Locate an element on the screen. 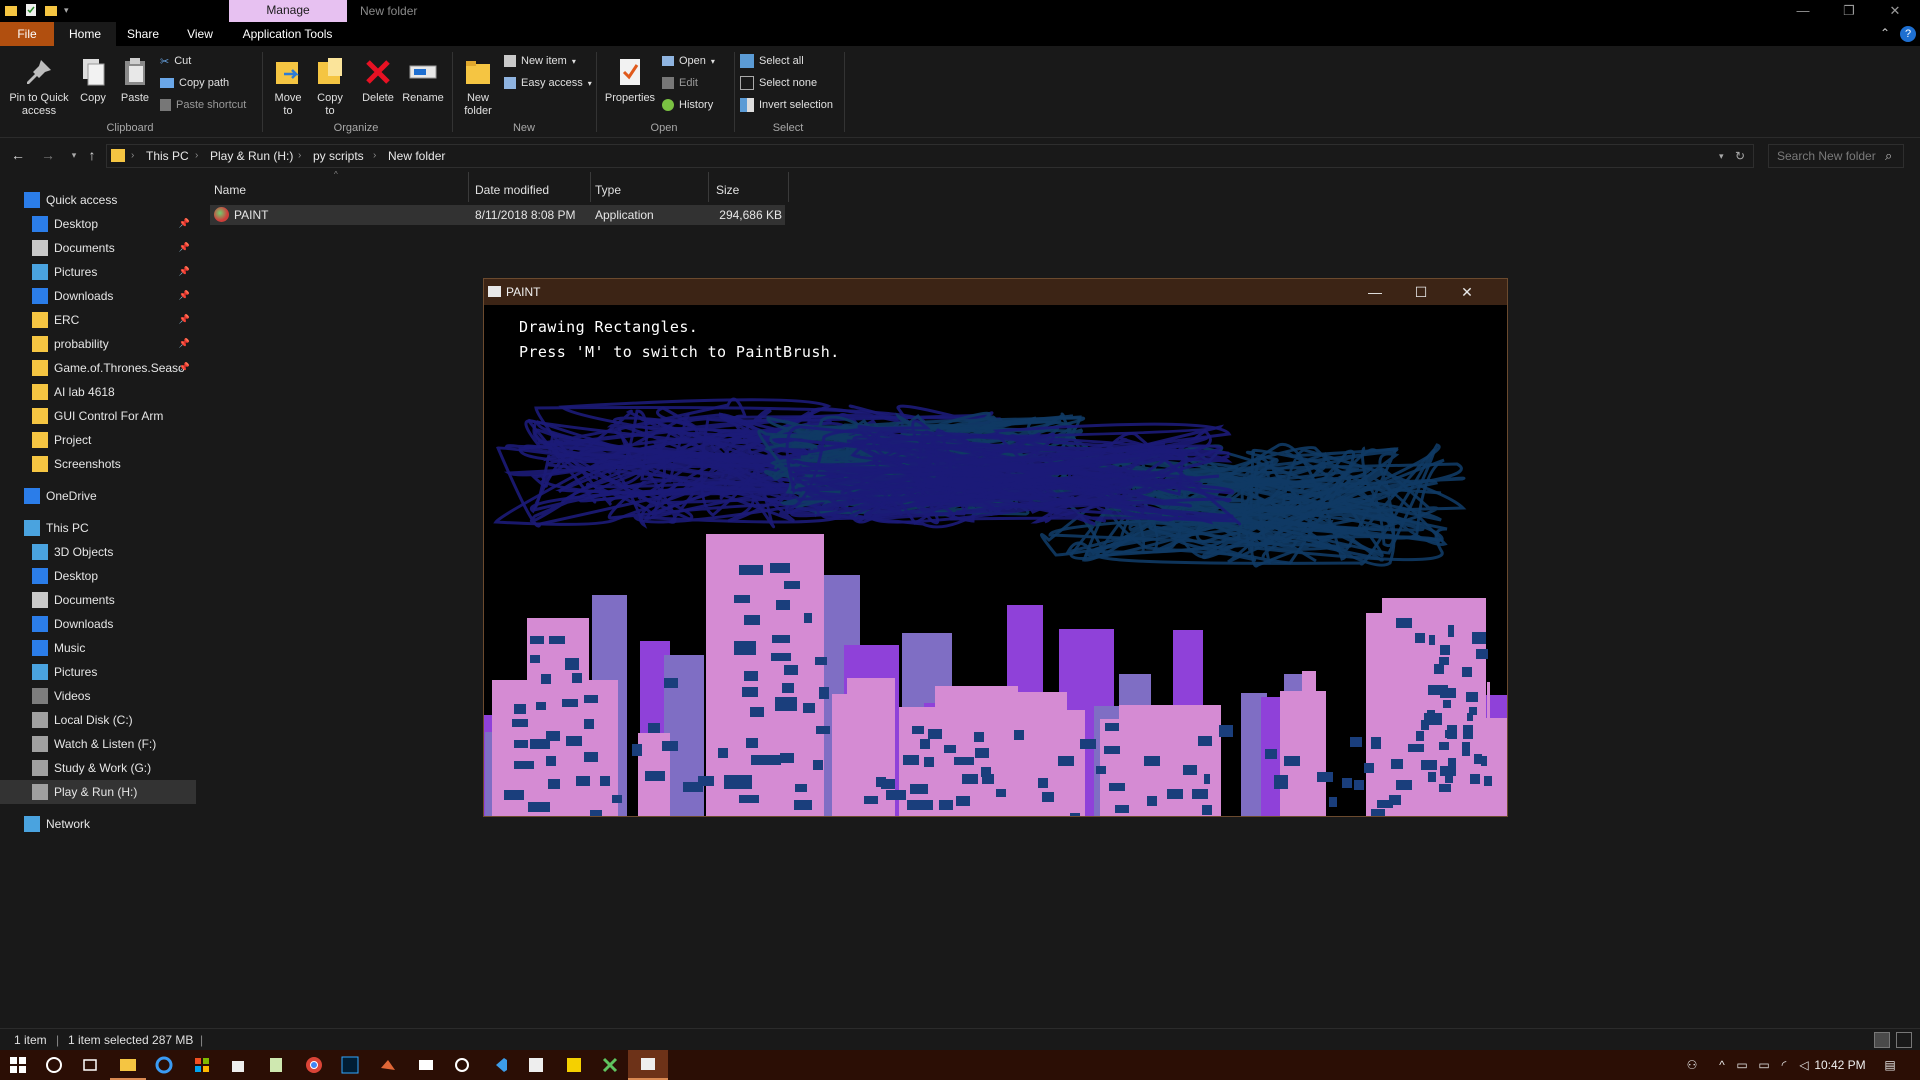 This screenshot has height=1080, width=1920. nav-item-quick-access: Quick access is located at coordinates (98, 200).